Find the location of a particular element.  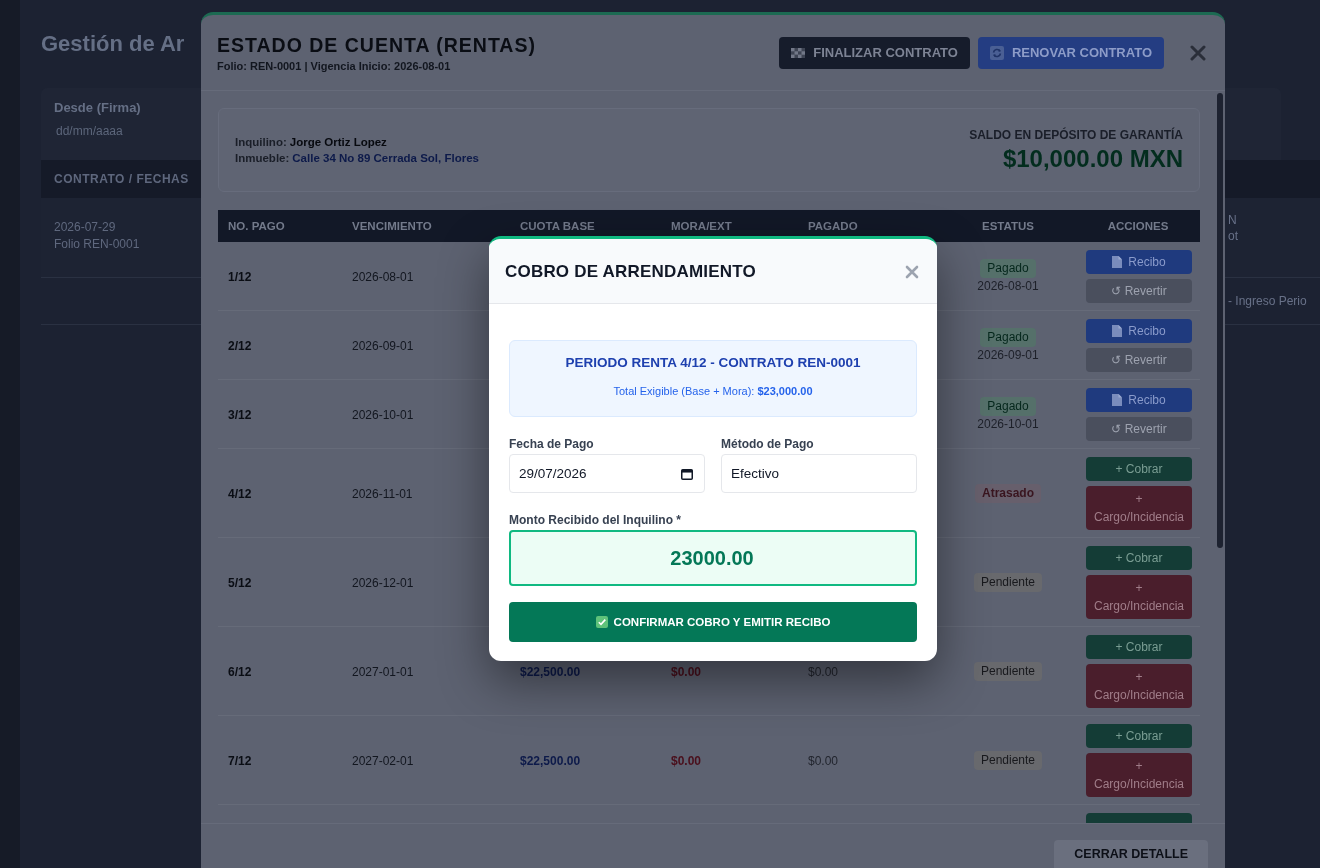

due-date: 2026-10-01 is located at coordinates (383, 414).